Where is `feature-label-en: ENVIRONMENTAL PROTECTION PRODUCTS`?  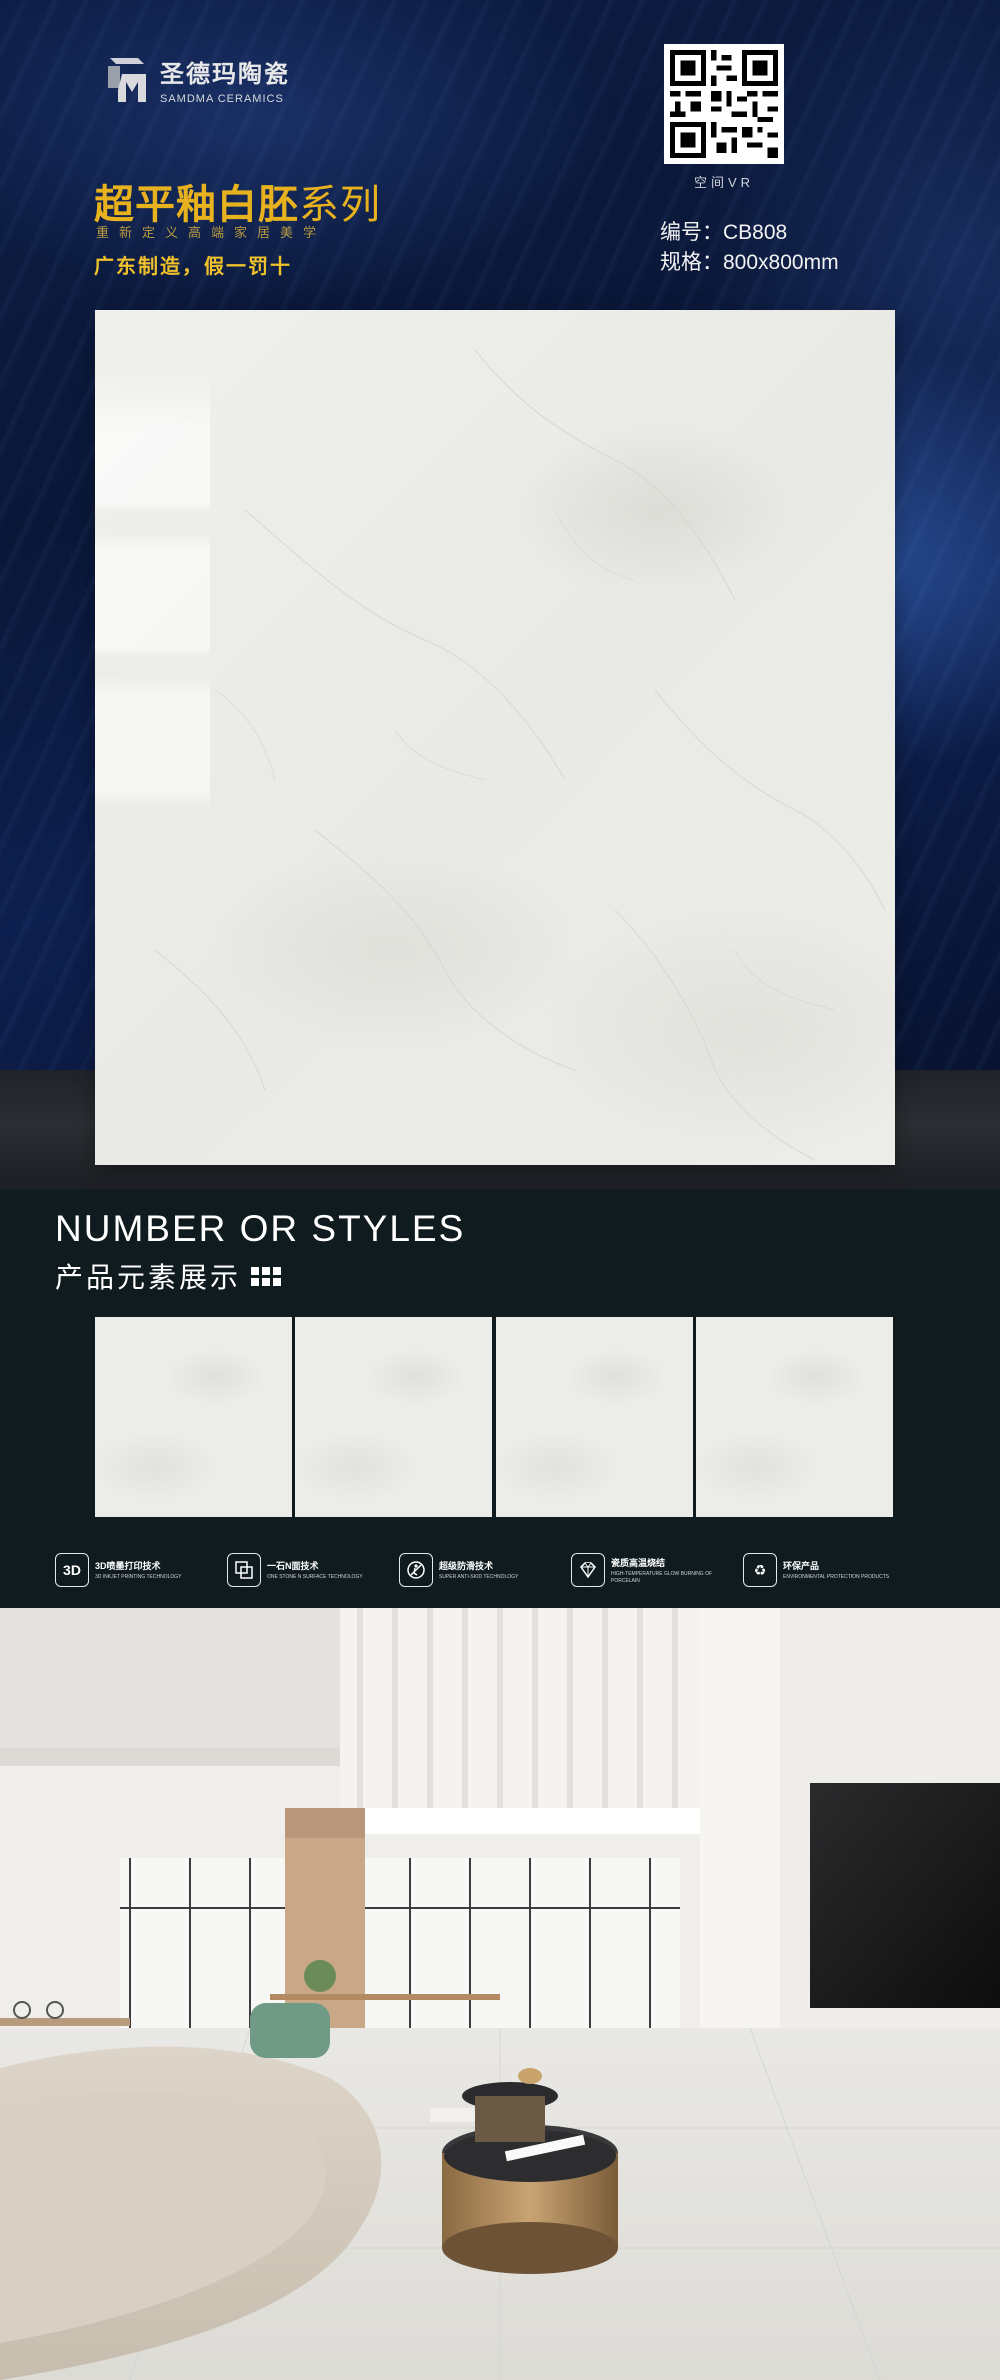
feature-label-en: ENVIRONMENTAL PROTECTION PRODUCTS is located at coordinates (836, 1577).